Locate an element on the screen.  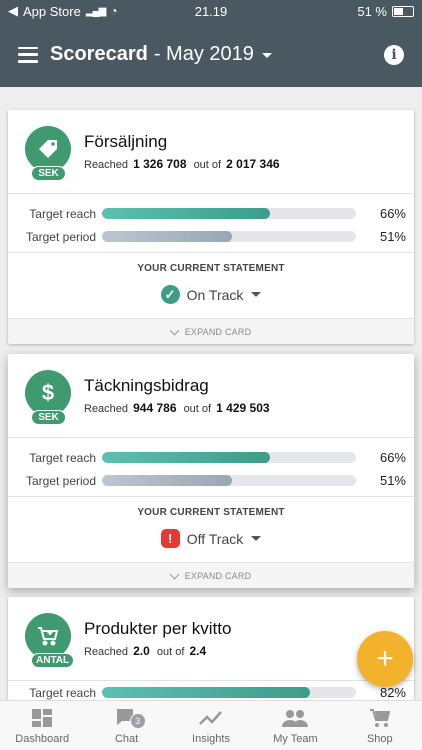
nav-chat: 3 Chat is located at coordinates (126, 725).